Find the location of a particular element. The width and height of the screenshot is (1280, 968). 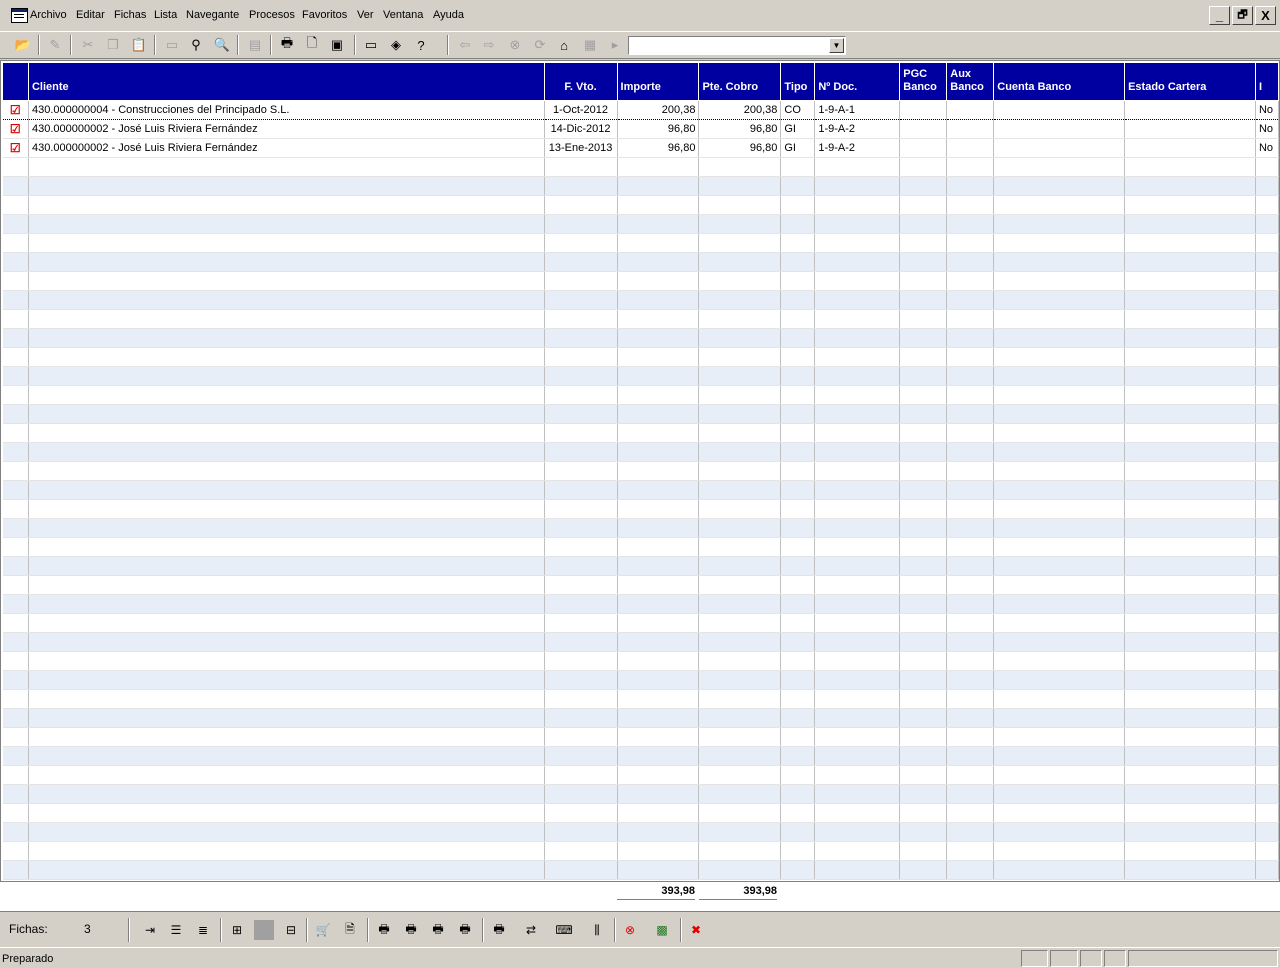

col-header-cliente: Cliente is located at coordinates (286, 81).